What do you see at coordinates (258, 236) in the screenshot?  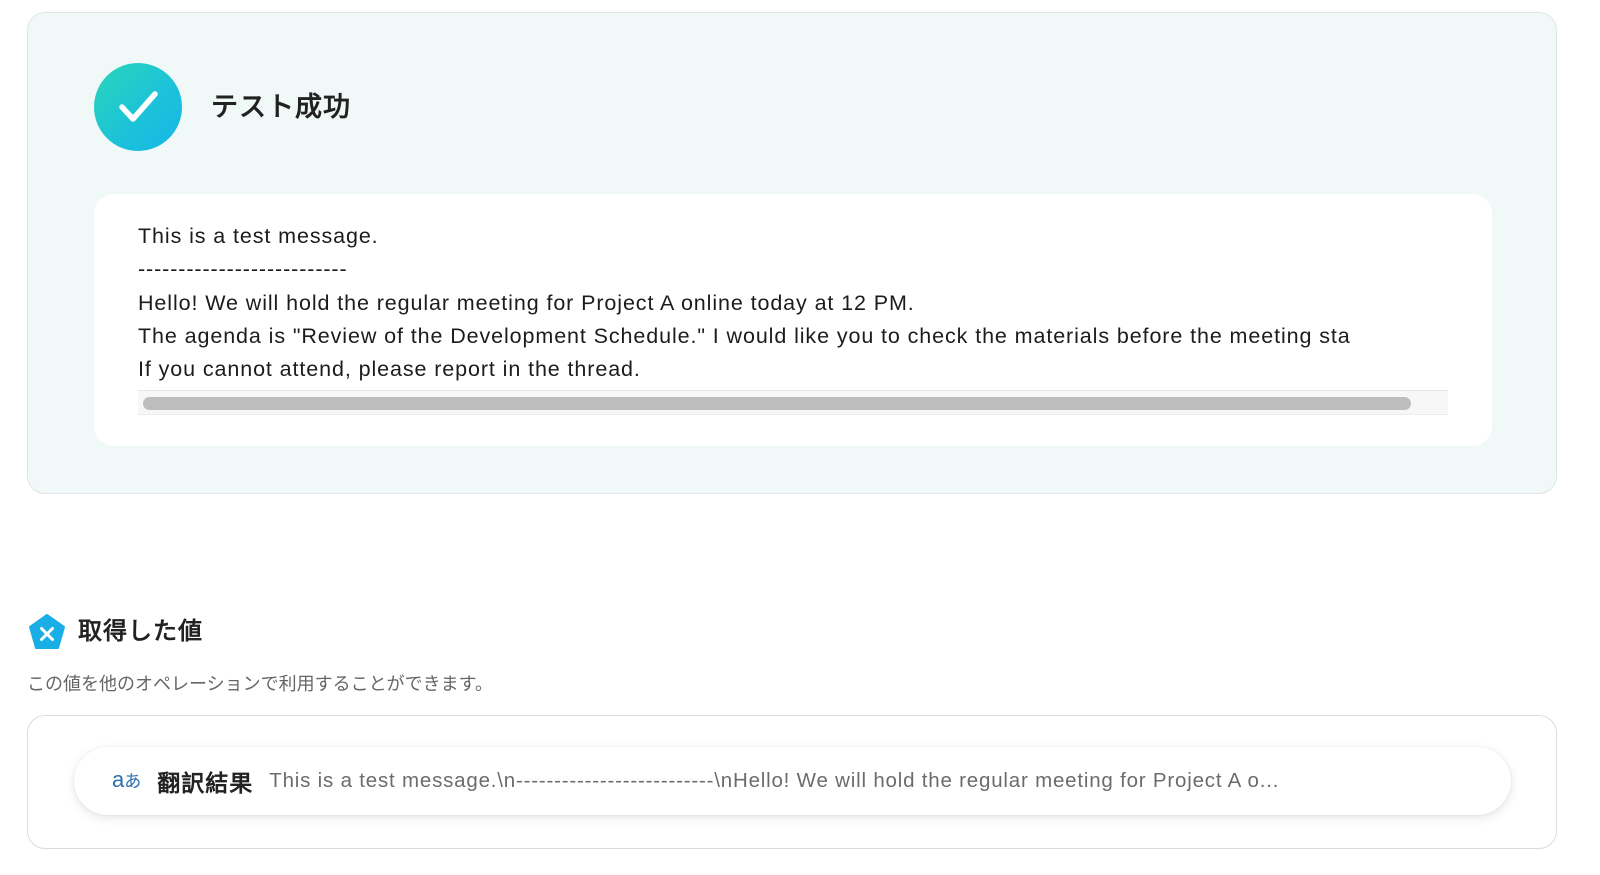 I see `message-line: This is a test message.` at bounding box center [258, 236].